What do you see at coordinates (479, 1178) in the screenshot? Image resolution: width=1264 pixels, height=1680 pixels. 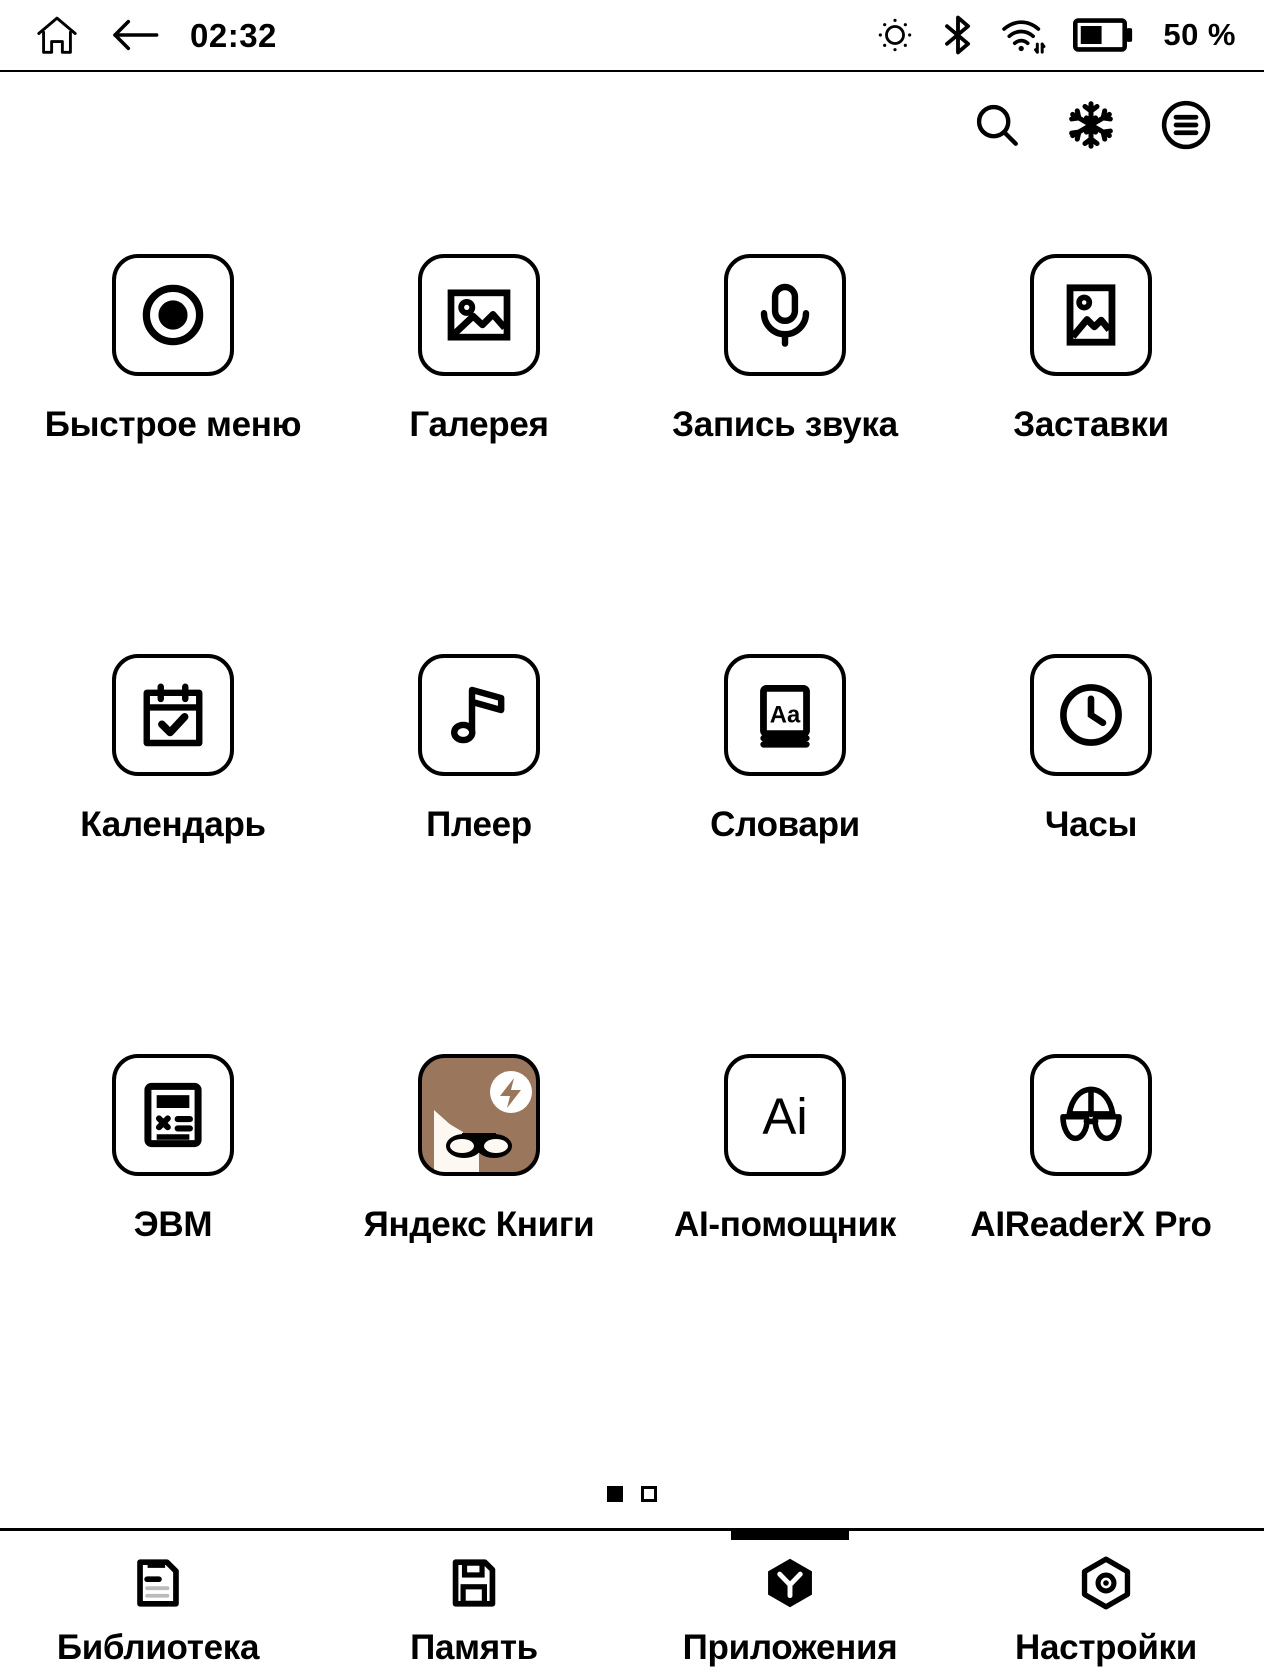 I see `app-item-yandex-books: Яндекс Книги` at bounding box center [479, 1178].